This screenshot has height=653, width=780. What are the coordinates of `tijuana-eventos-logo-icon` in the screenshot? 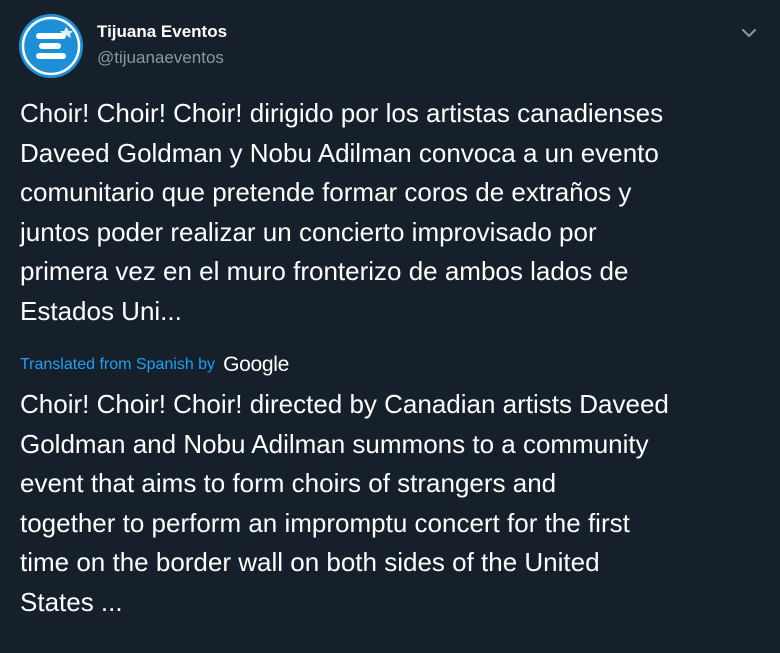 It's located at (51, 46).